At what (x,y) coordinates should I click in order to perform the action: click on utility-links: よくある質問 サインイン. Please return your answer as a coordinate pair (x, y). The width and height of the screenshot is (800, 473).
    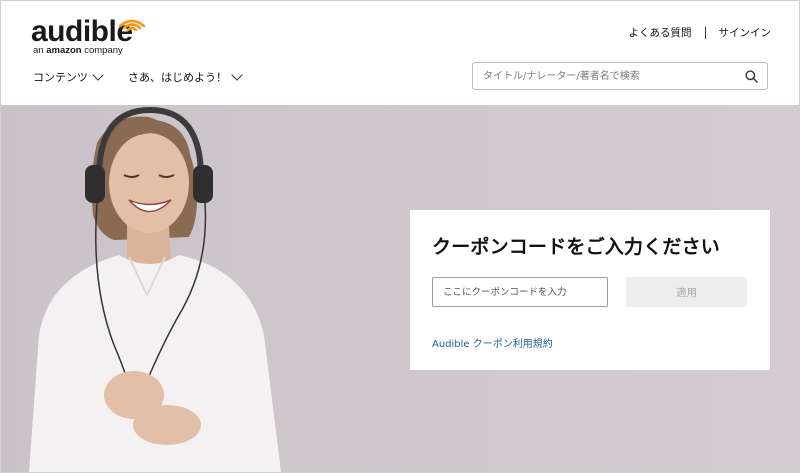
    Looking at the image, I should click on (700, 32).